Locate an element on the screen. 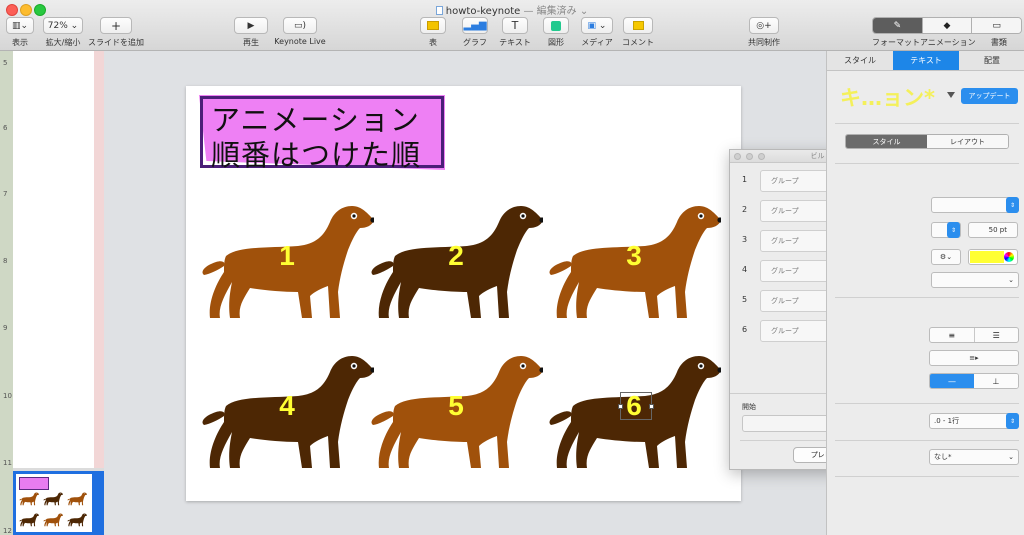 This screenshot has height=535, width=1024. comment-button is located at coordinates (638, 25).